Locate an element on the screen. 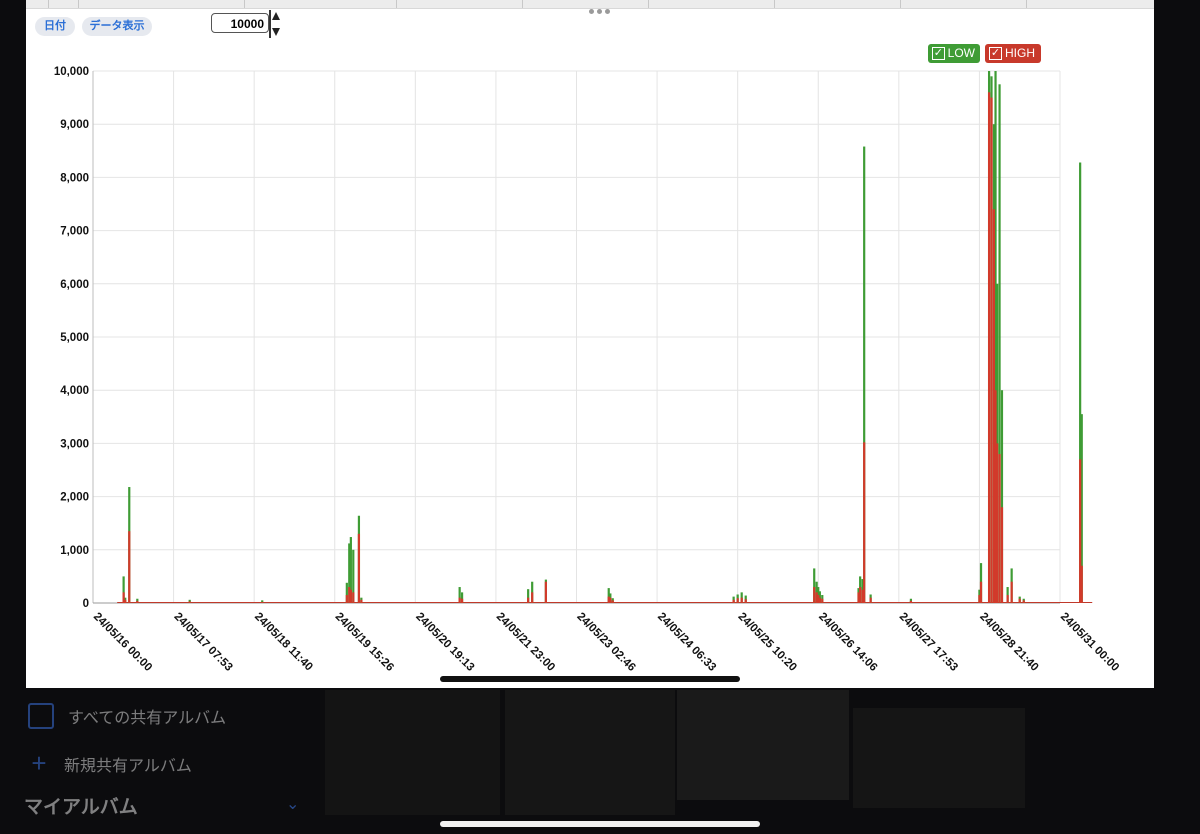 The width and height of the screenshot is (1200, 834). chevron-down-icon: ⌄ is located at coordinates (292, 804).